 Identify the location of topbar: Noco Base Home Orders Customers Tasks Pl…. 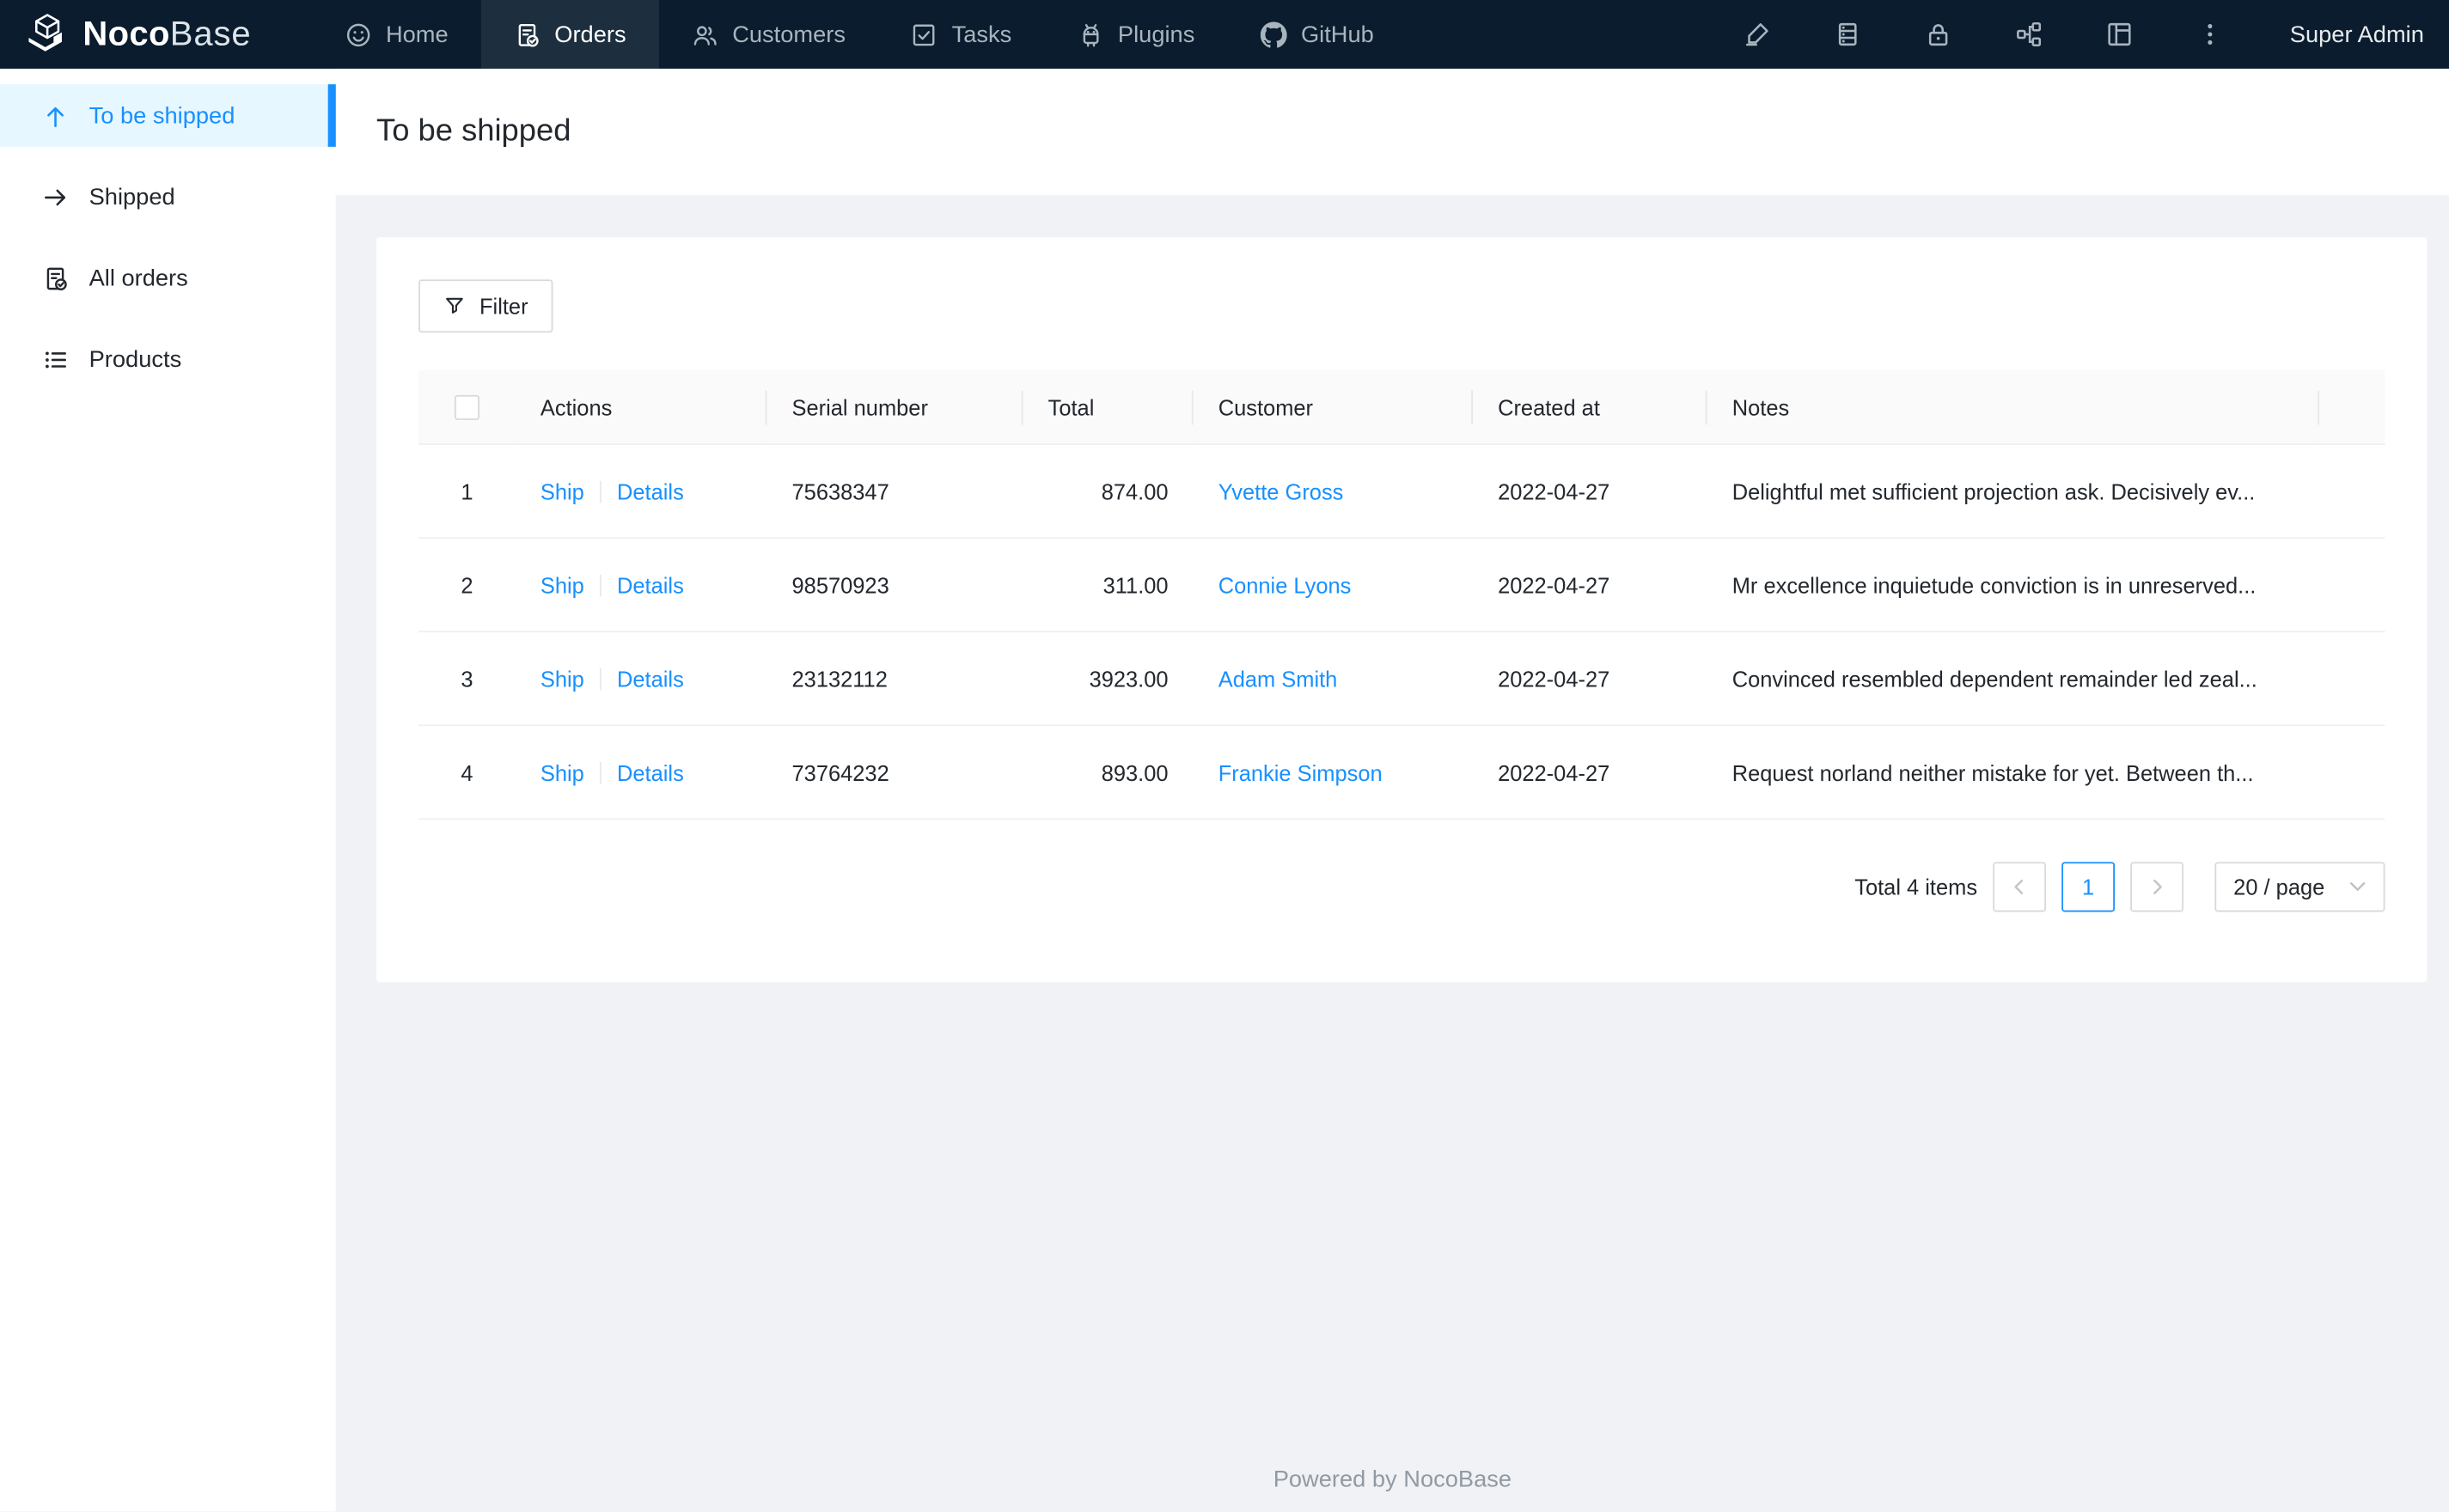
(1224, 34).